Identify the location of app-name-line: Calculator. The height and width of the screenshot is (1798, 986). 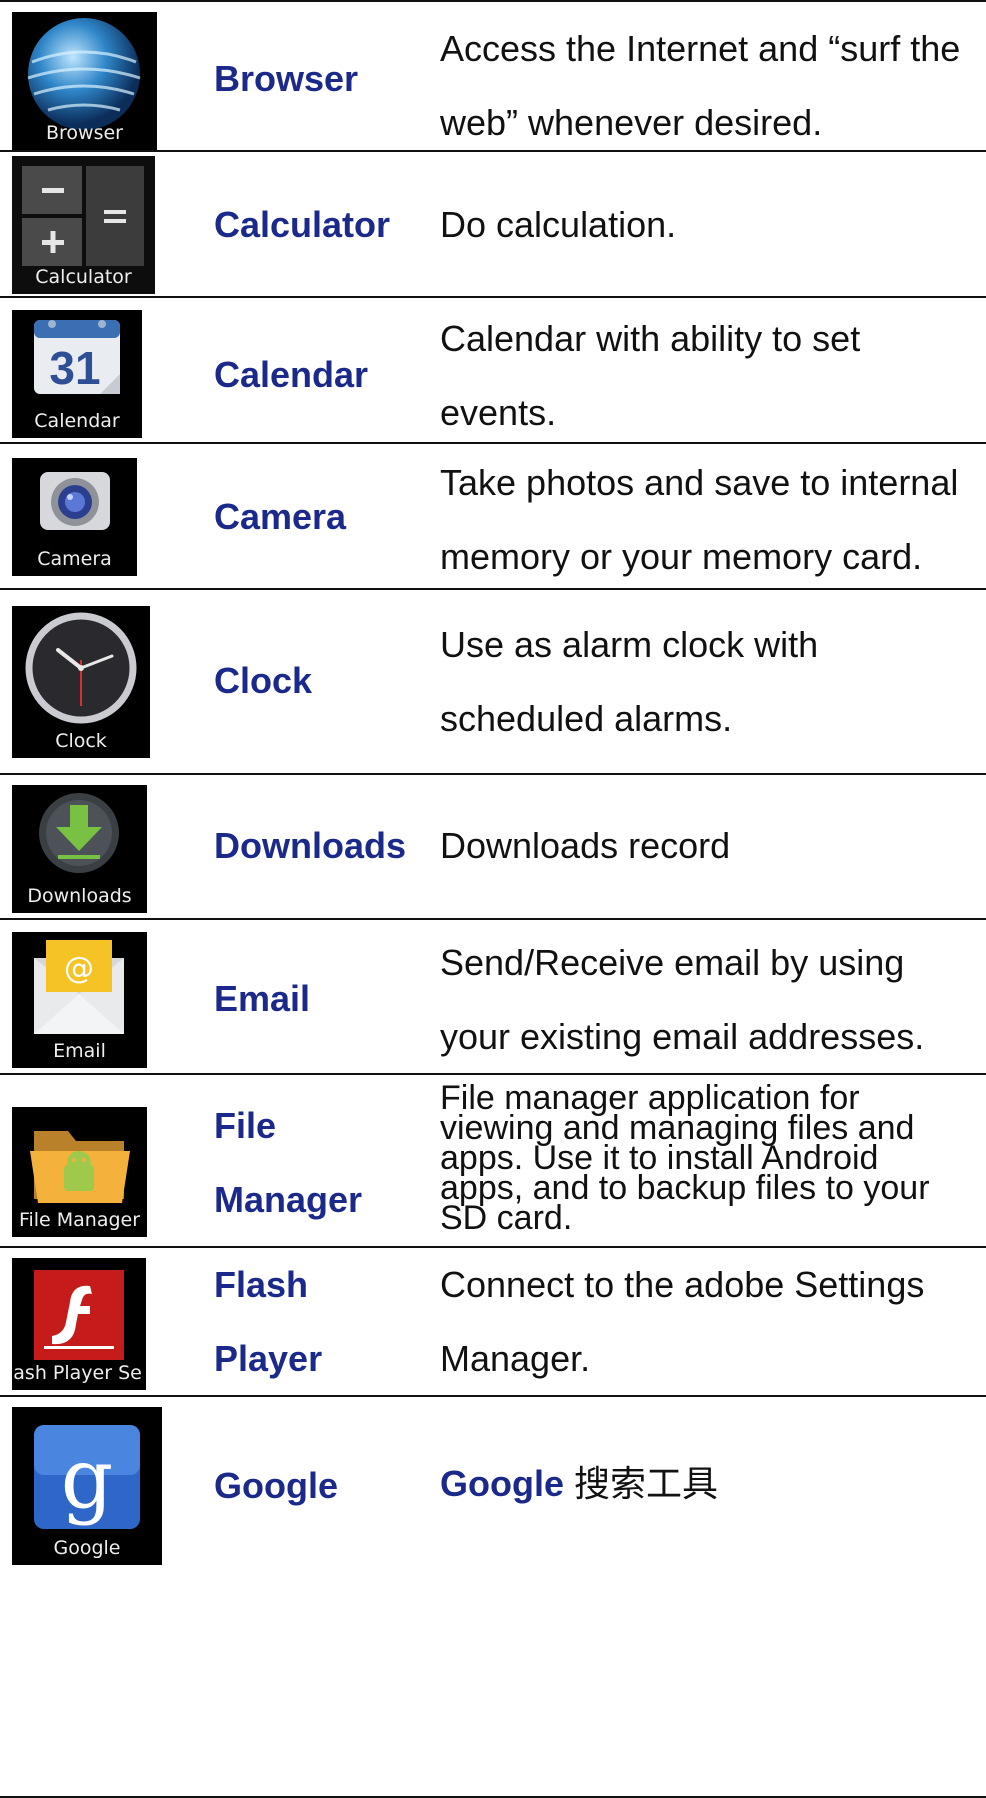
(302, 224).